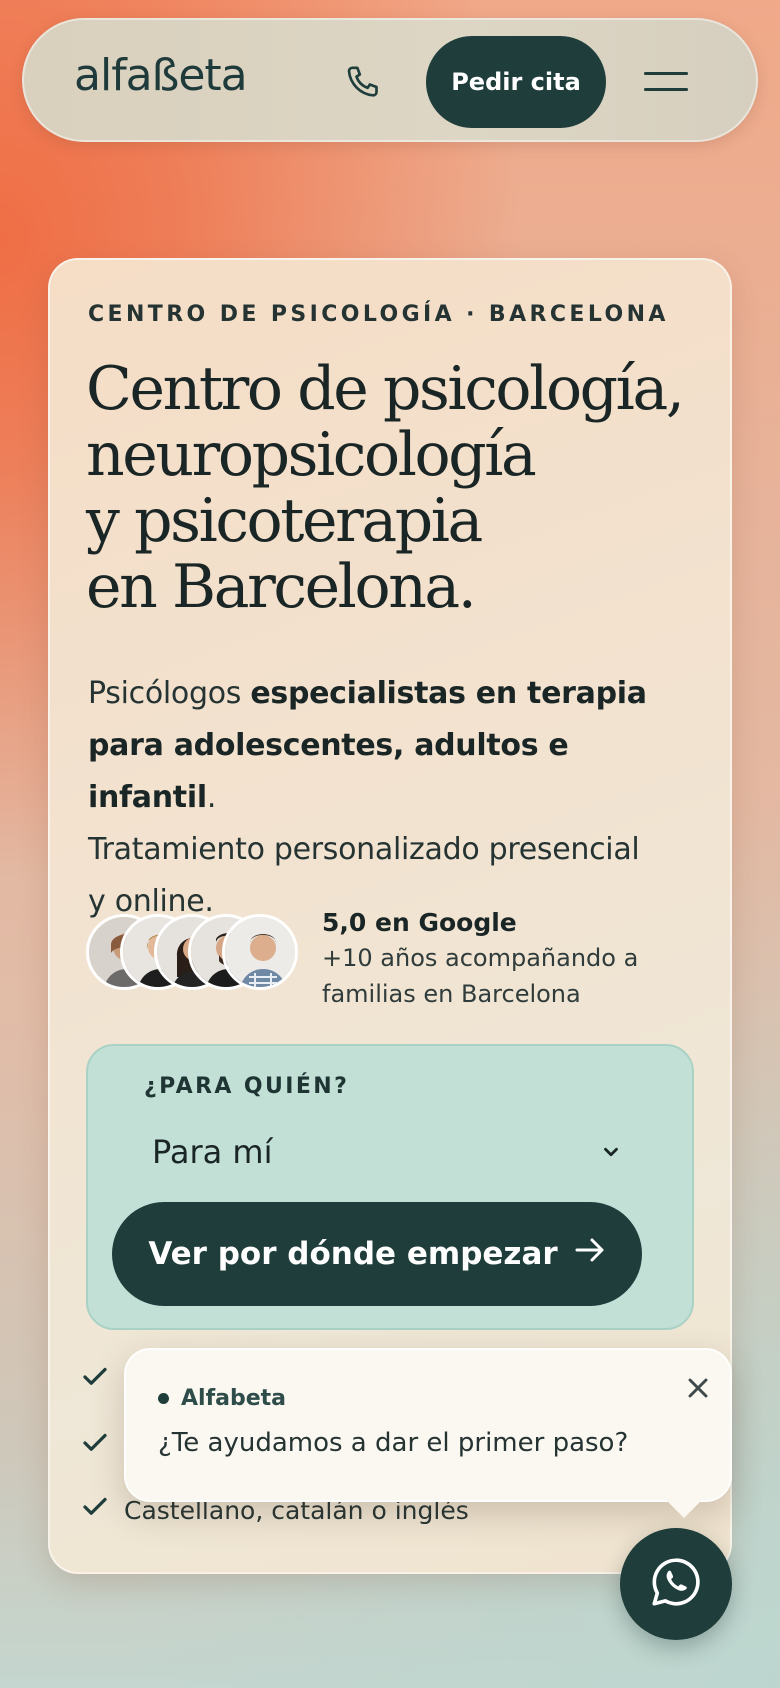  What do you see at coordinates (611, 1152) in the screenshot?
I see `chevron-down-icon` at bounding box center [611, 1152].